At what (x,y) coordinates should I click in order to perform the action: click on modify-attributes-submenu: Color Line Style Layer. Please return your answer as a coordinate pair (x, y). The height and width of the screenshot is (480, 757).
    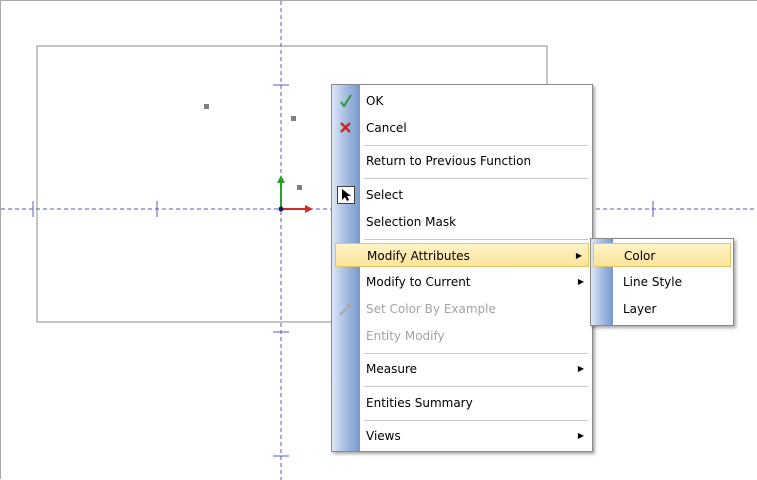
    Looking at the image, I should click on (662, 282).